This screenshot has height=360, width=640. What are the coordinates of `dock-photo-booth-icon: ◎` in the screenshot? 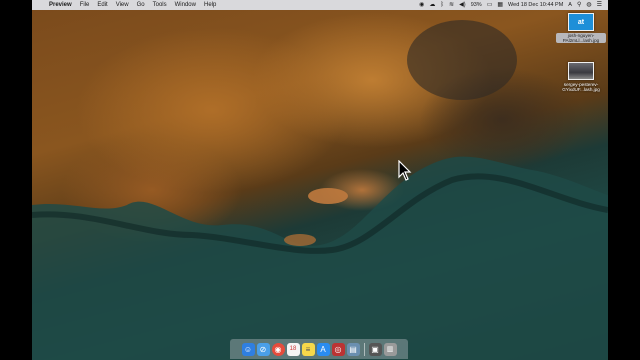 It's located at (338, 349).